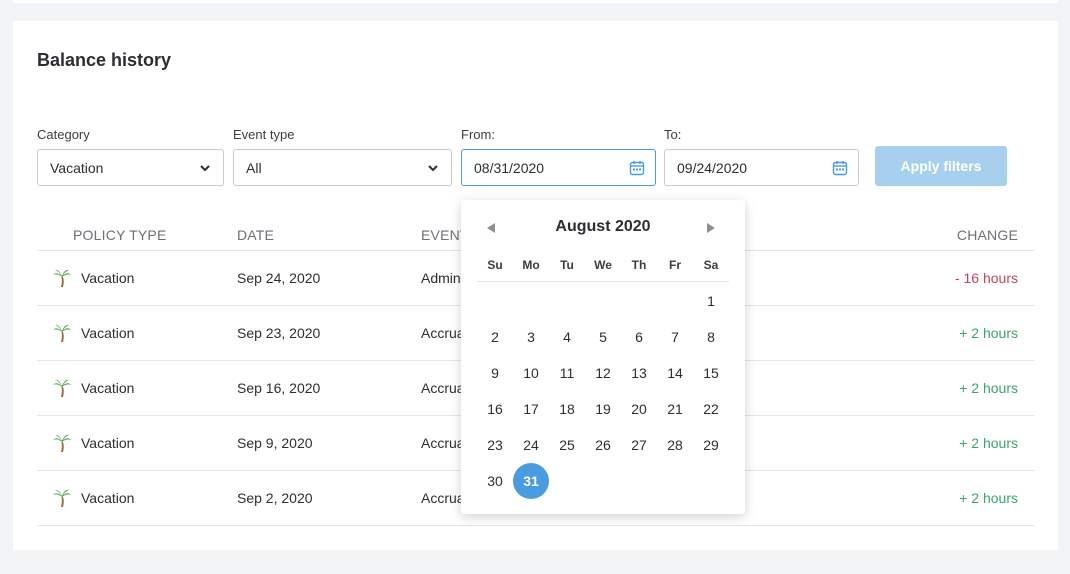 The height and width of the screenshot is (574, 1070). What do you see at coordinates (535, 525) in the screenshot?
I see `row-divider` at bounding box center [535, 525].